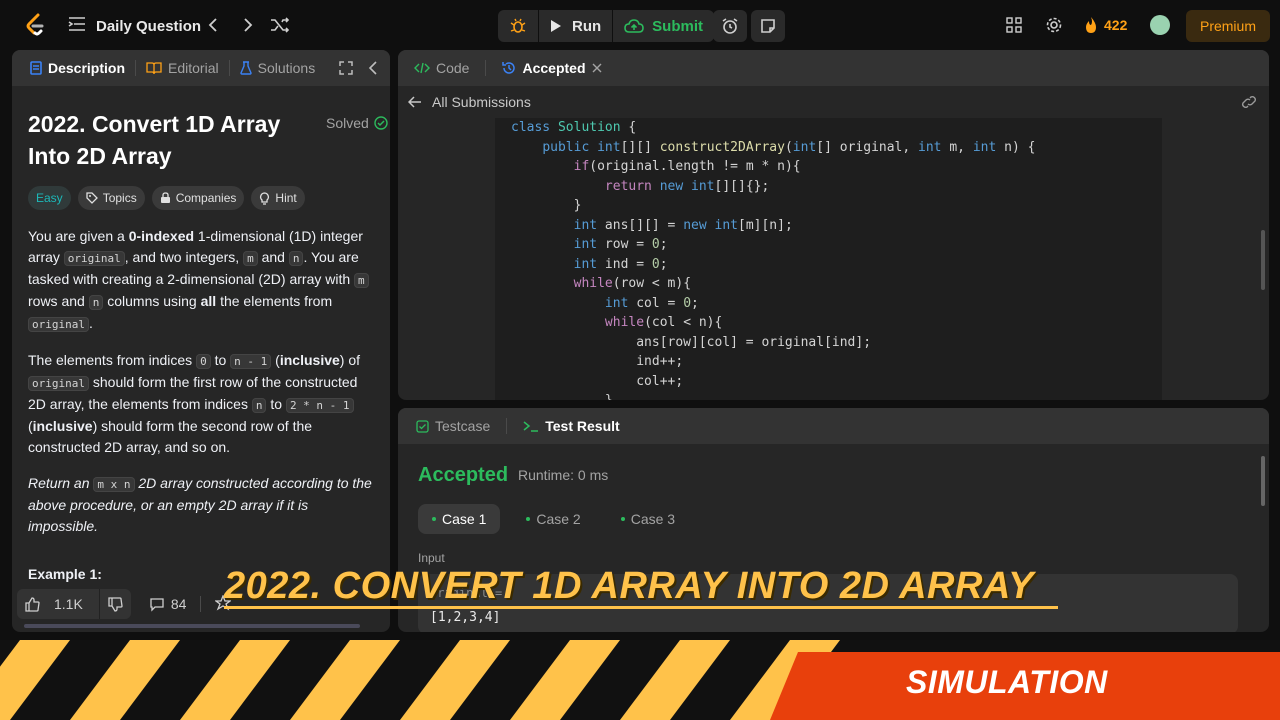  Describe the element at coordinates (1160, 25) in the screenshot. I see `avatar` at that location.